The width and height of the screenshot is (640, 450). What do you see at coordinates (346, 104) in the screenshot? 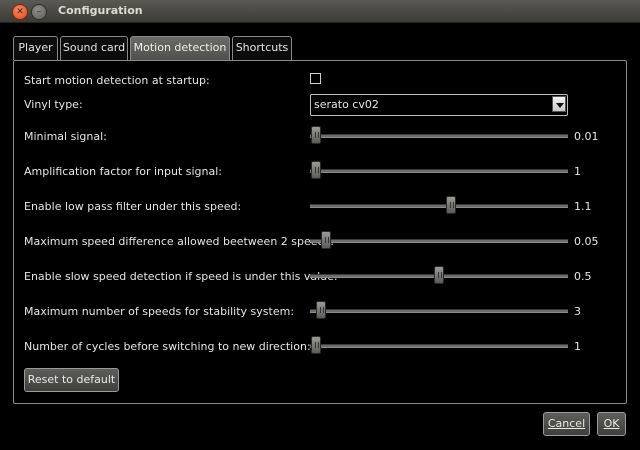
I see `vinyl-type-value: serato cv02` at bounding box center [346, 104].